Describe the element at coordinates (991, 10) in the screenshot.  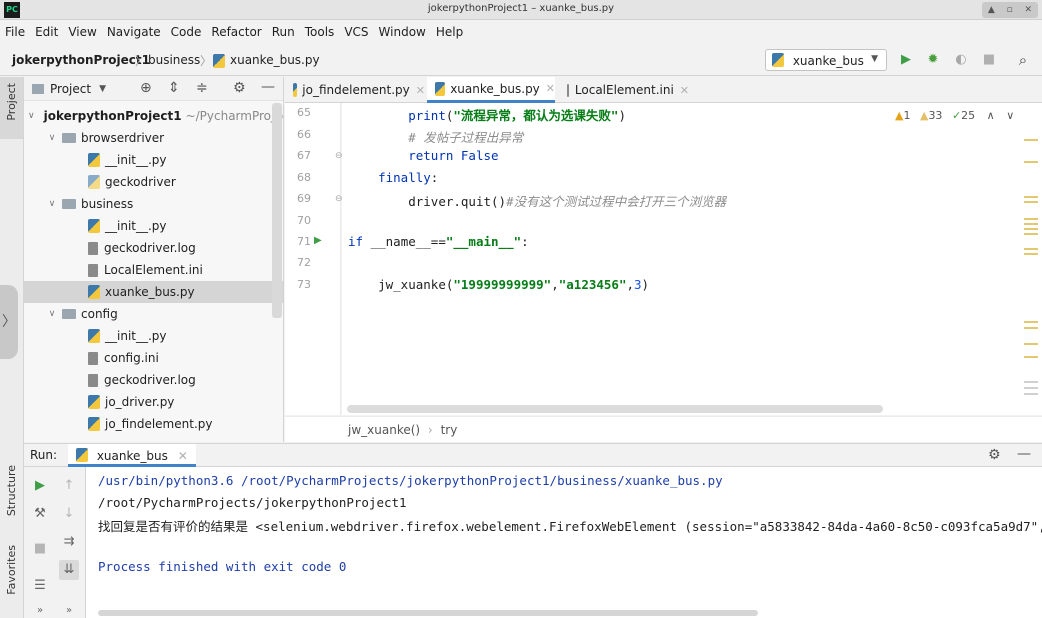
I see `minimize-icon: ▲` at that location.